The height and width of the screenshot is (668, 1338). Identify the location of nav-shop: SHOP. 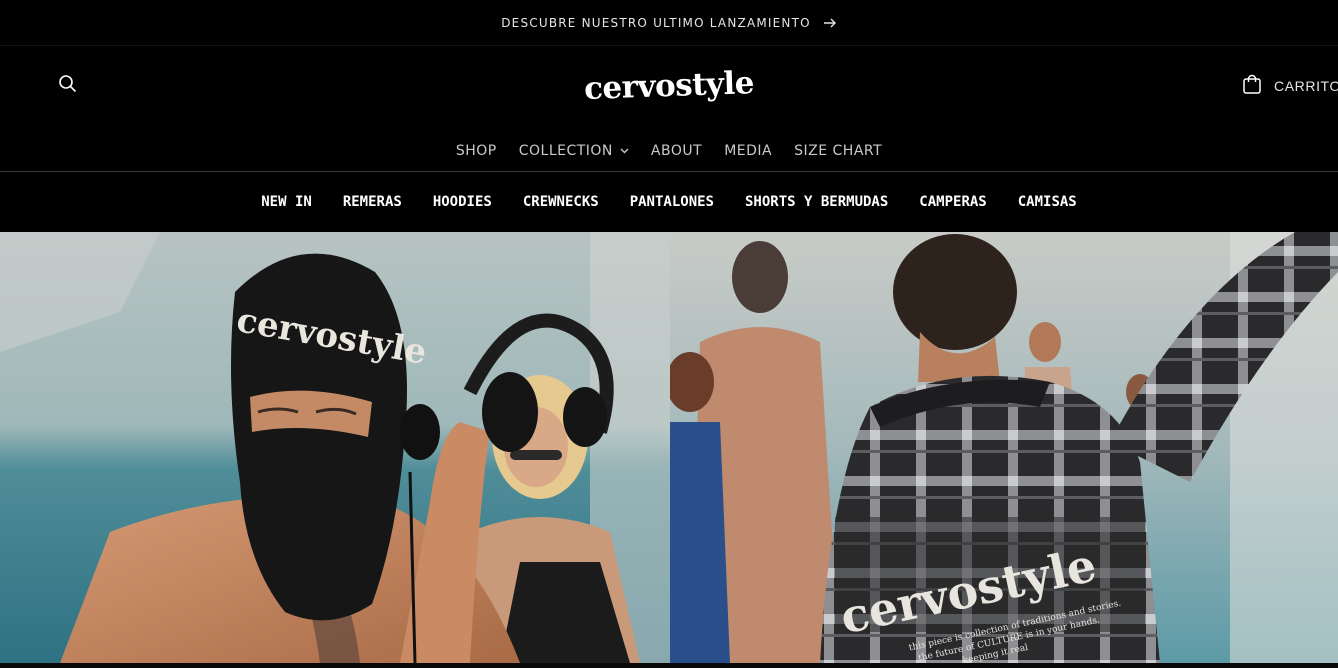
(476, 151).